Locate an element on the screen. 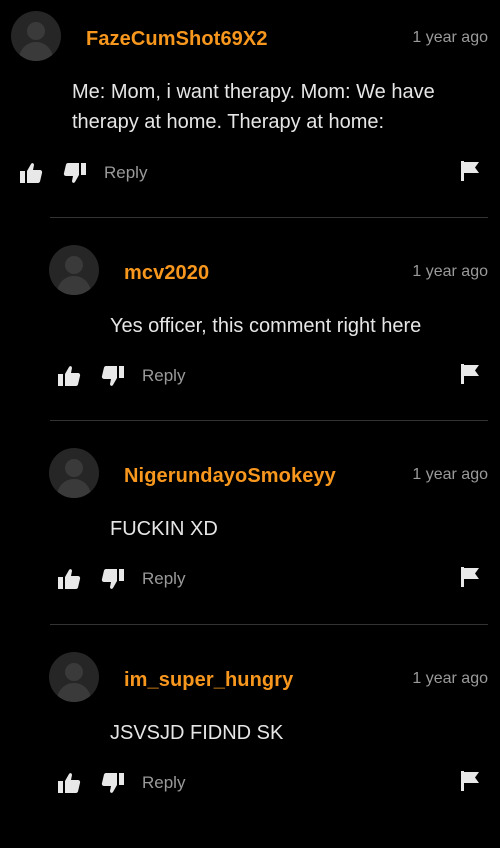 The height and width of the screenshot is (848, 500). comment-username: FazeCumShot69X2 is located at coordinates (177, 39).